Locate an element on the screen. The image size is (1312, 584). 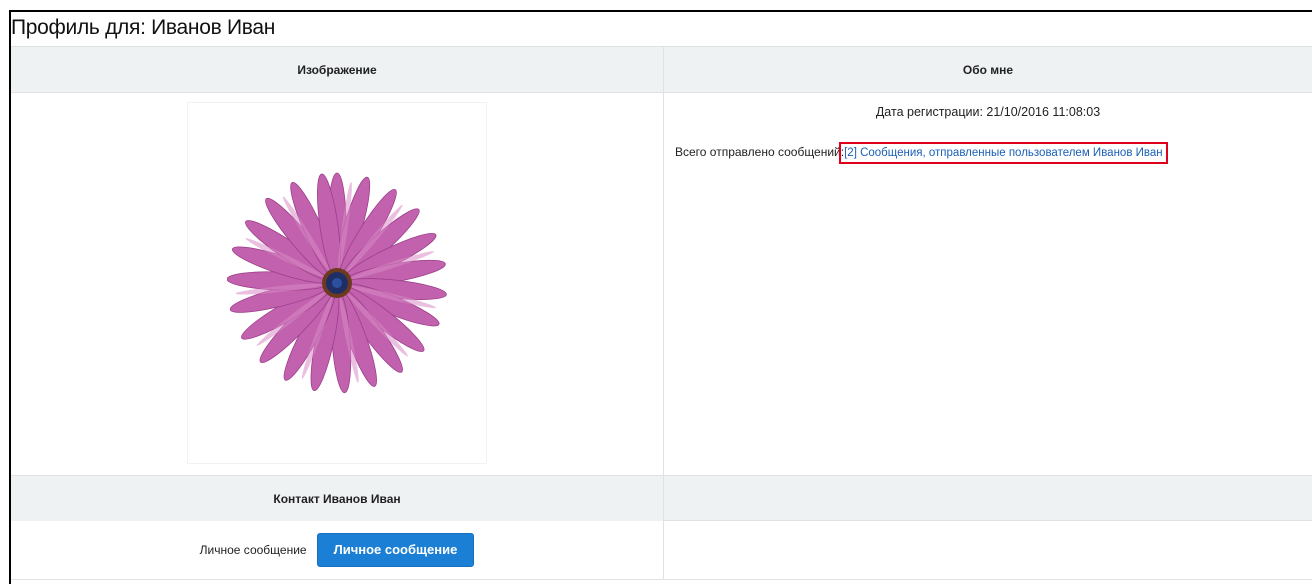
contact-header: Контакт Иванов Иван is located at coordinates (337, 498).